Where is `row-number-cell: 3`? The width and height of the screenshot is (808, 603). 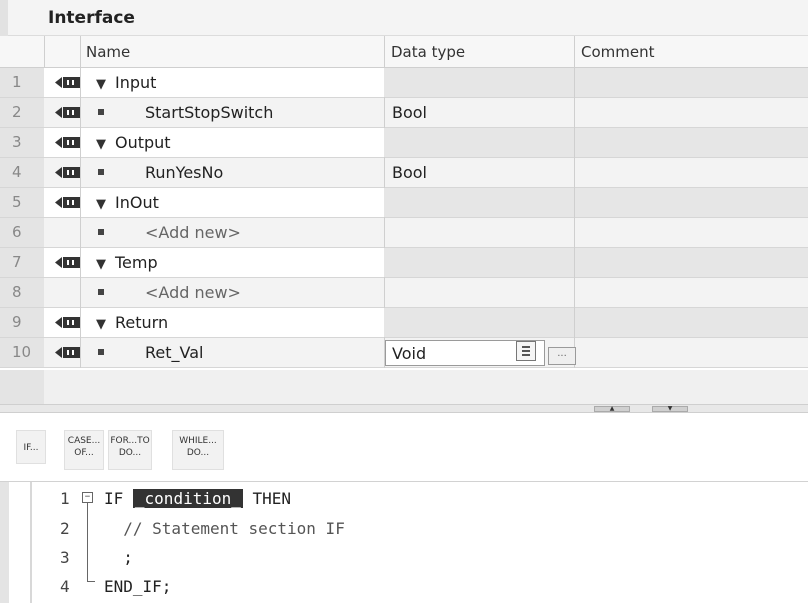 row-number-cell: 3 is located at coordinates (22, 142).